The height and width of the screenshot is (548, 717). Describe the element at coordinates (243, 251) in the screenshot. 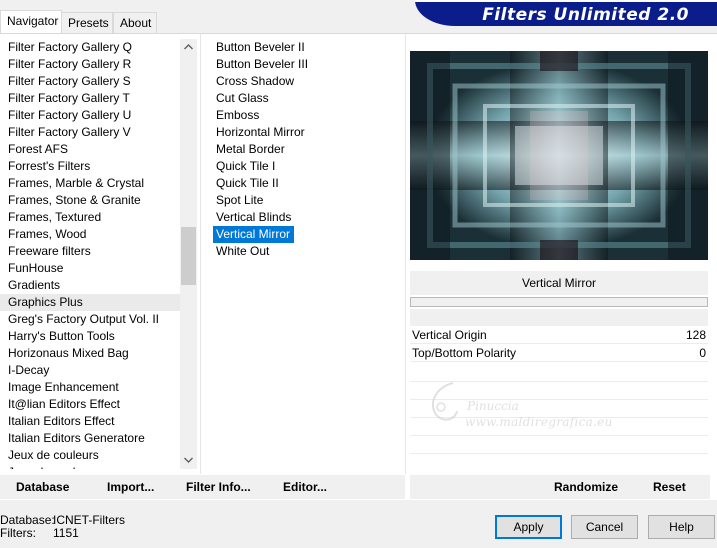

I see `filter-item: White Out` at that location.